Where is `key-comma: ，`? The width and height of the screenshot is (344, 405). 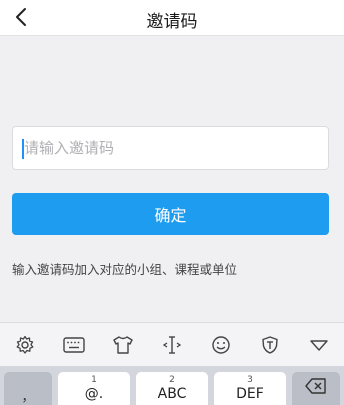 key-comma: ， is located at coordinates (28, 388).